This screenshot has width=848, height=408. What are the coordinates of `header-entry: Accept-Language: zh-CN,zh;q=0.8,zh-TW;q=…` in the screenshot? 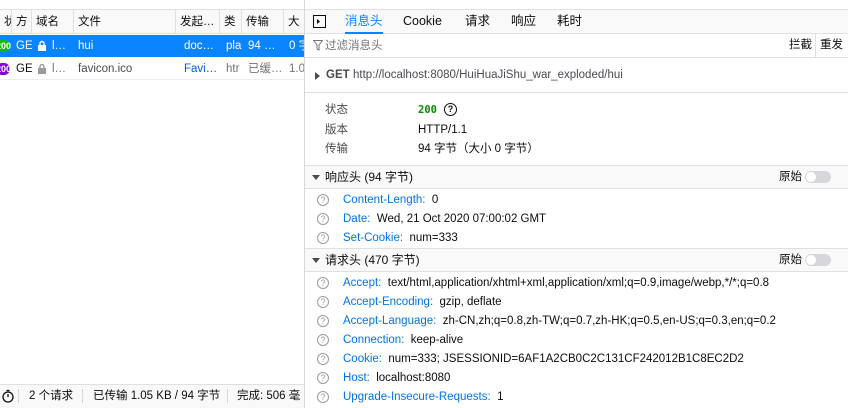 It's located at (559, 321).